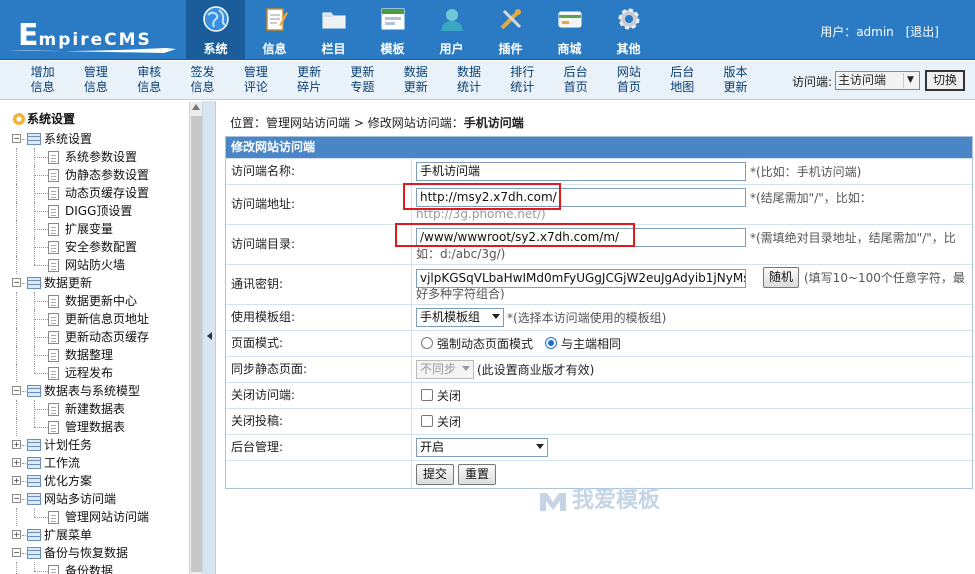 The image size is (975, 574). Describe the element at coordinates (333, 30) in the screenshot. I see `nav-column: 栏目` at that location.